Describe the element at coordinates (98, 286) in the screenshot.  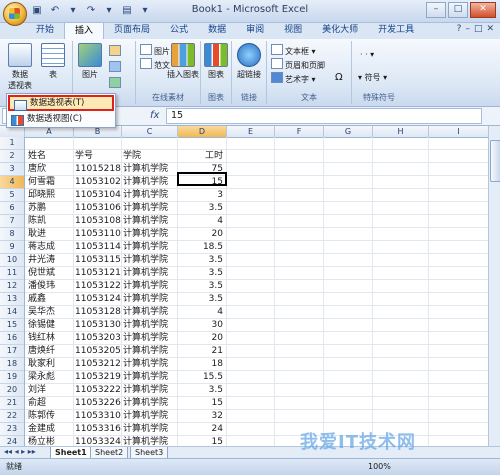
I see `cell-b: 11053122` at that location.